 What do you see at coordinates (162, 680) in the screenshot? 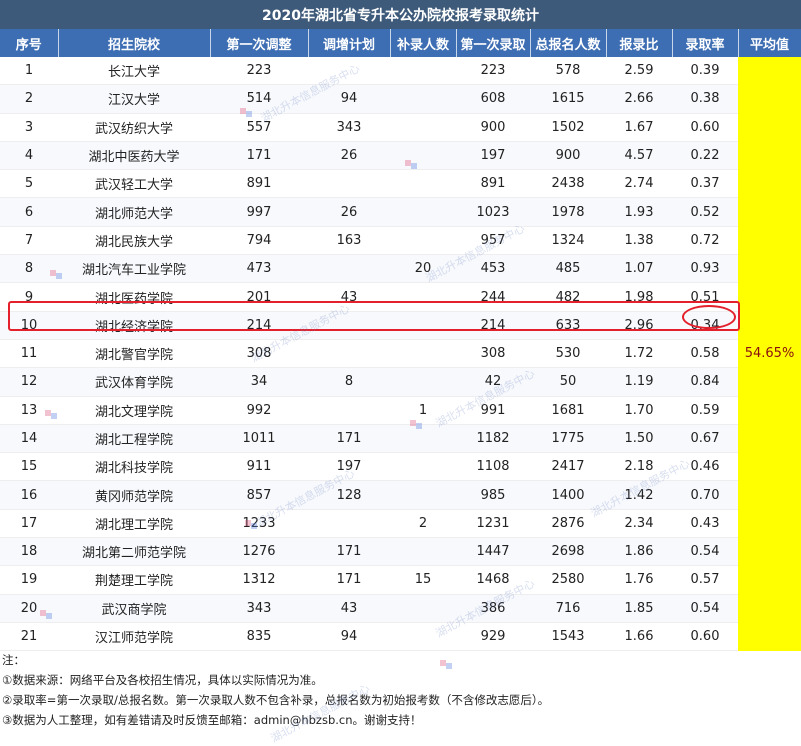
I see `note-1: ①数据来源：网络平台及各校招生情况，具体以实际情况为准。` at bounding box center [162, 680].